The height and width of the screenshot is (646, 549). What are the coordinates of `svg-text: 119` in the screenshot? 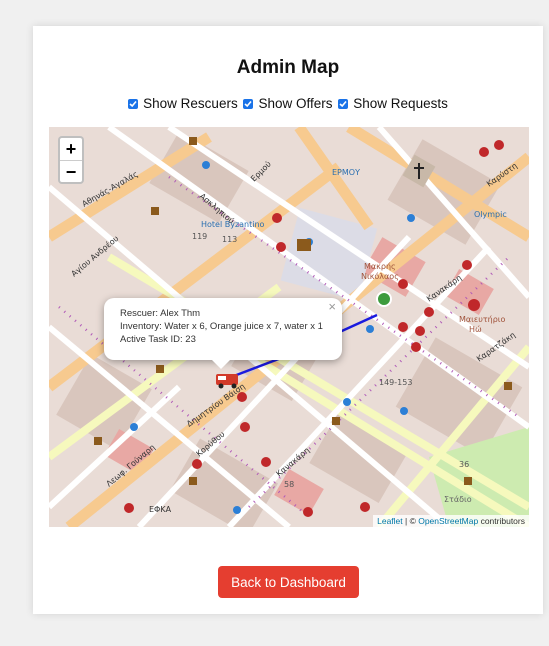 It's located at (199, 236).